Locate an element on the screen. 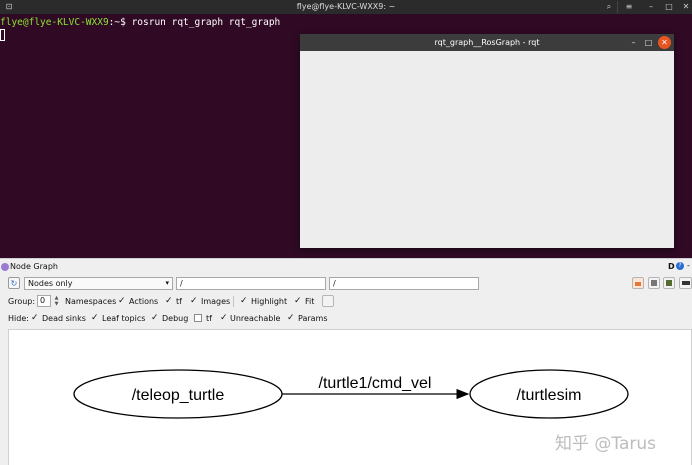 Image resolution: width=692 pixels, height=465 pixels. hide-tf-checkbox is located at coordinates (198, 318).